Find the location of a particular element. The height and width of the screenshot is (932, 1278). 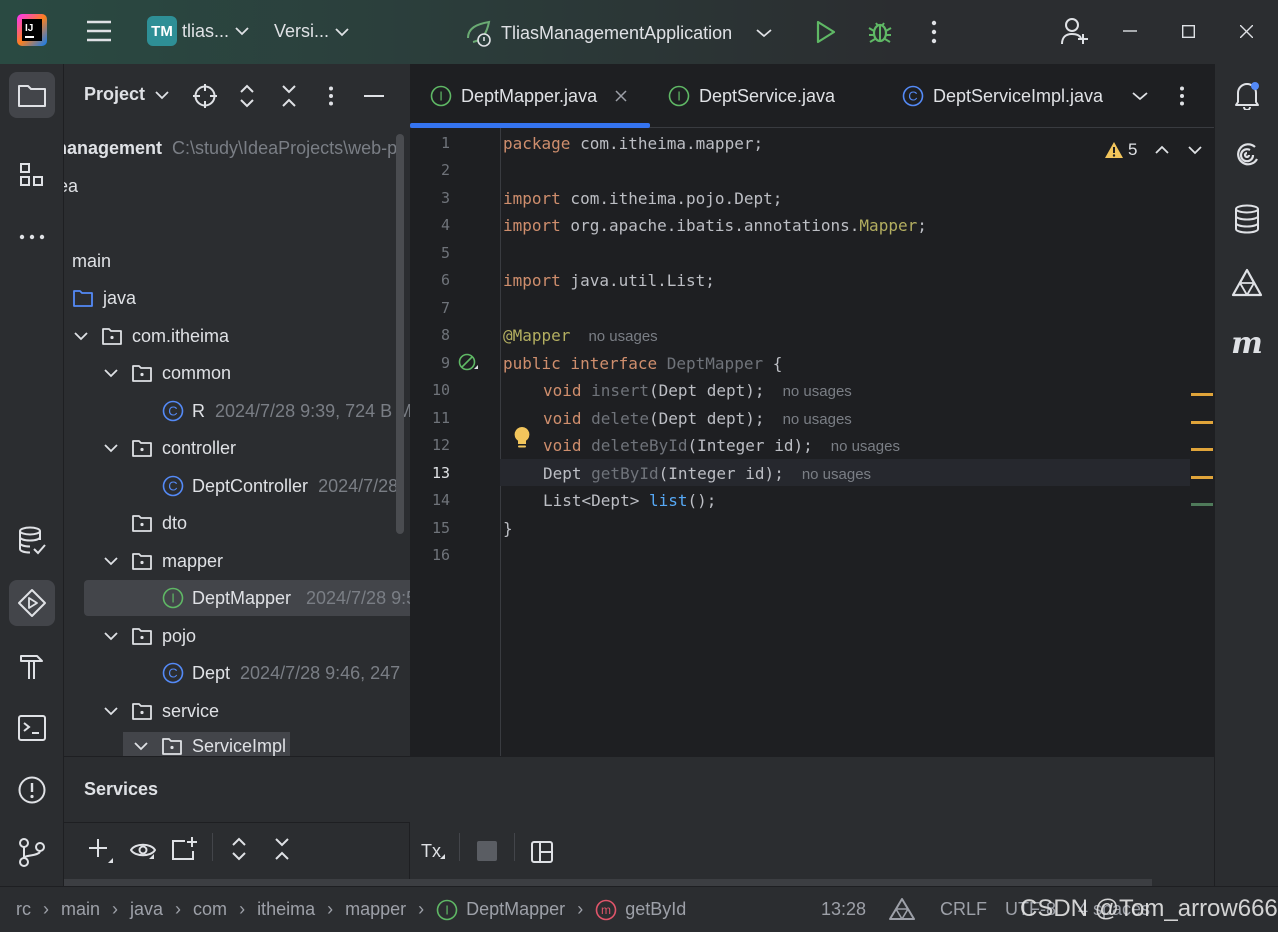

tree-row: com.itheima is located at coordinates (151, 336).